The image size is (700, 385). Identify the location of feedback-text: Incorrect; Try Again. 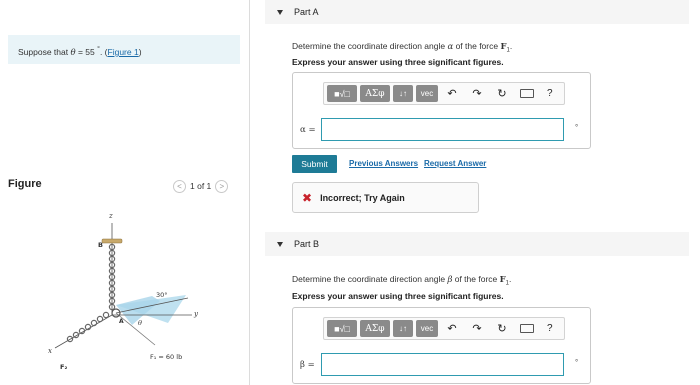
(362, 197).